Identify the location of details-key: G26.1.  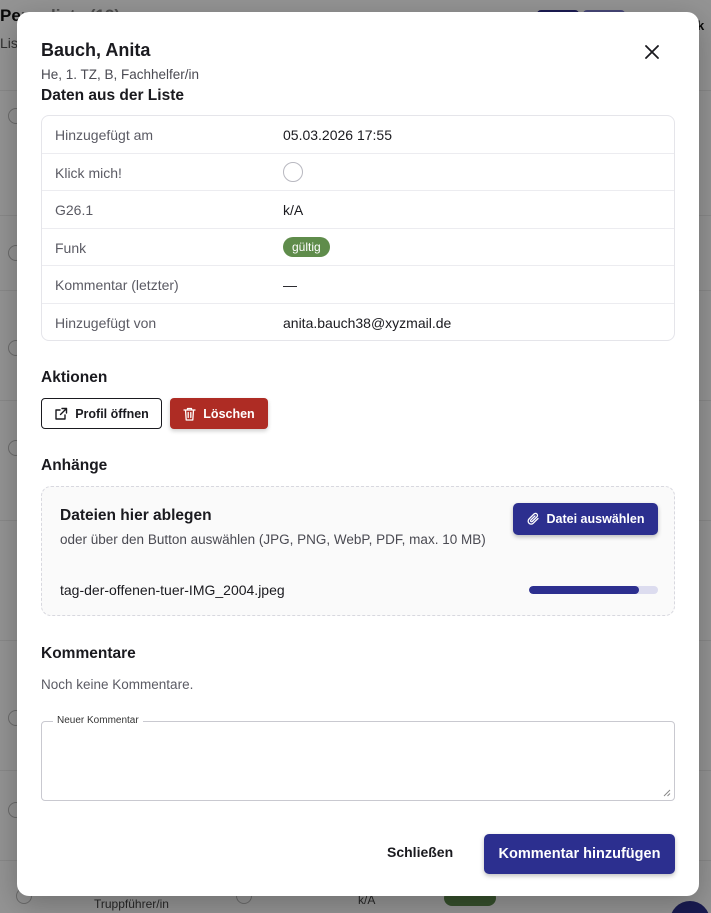
(74, 210).